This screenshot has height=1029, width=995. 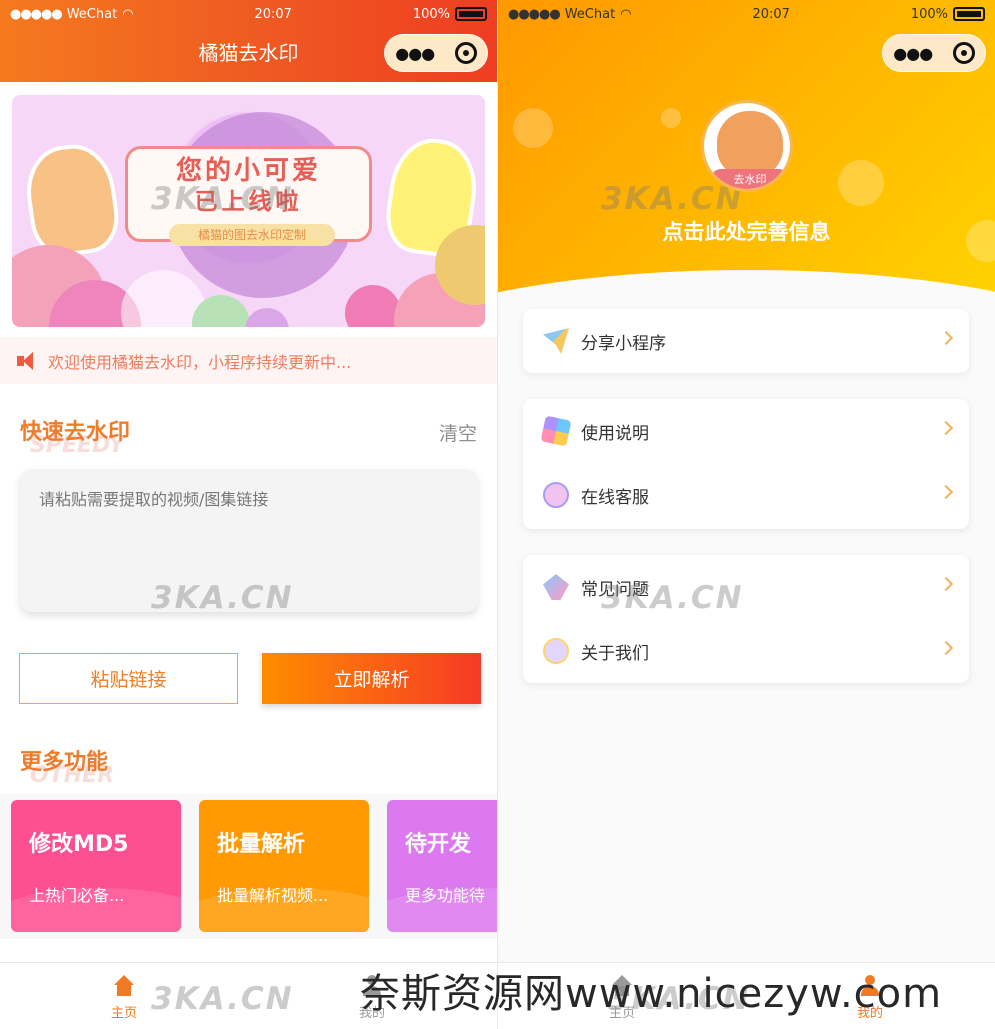 I want to click on menu-label: 使用说明, so click(x=615, y=433).